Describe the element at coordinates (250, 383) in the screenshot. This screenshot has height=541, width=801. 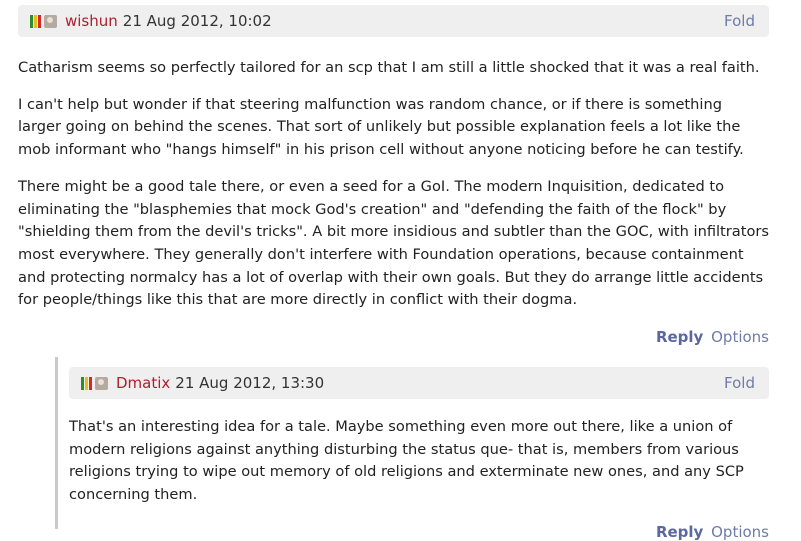
I see `comment-date: 21 Aug 2012, 13:30` at that location.